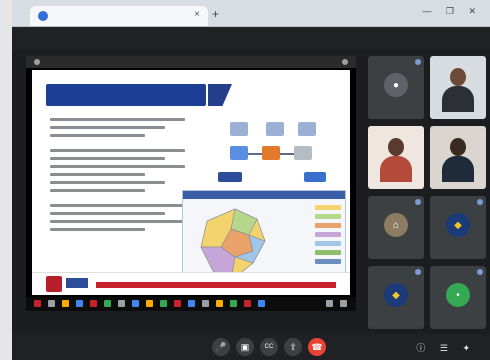 This screenshot has height=360, width=490. I want to click on house-icon: ⌂, so click(396, 225).